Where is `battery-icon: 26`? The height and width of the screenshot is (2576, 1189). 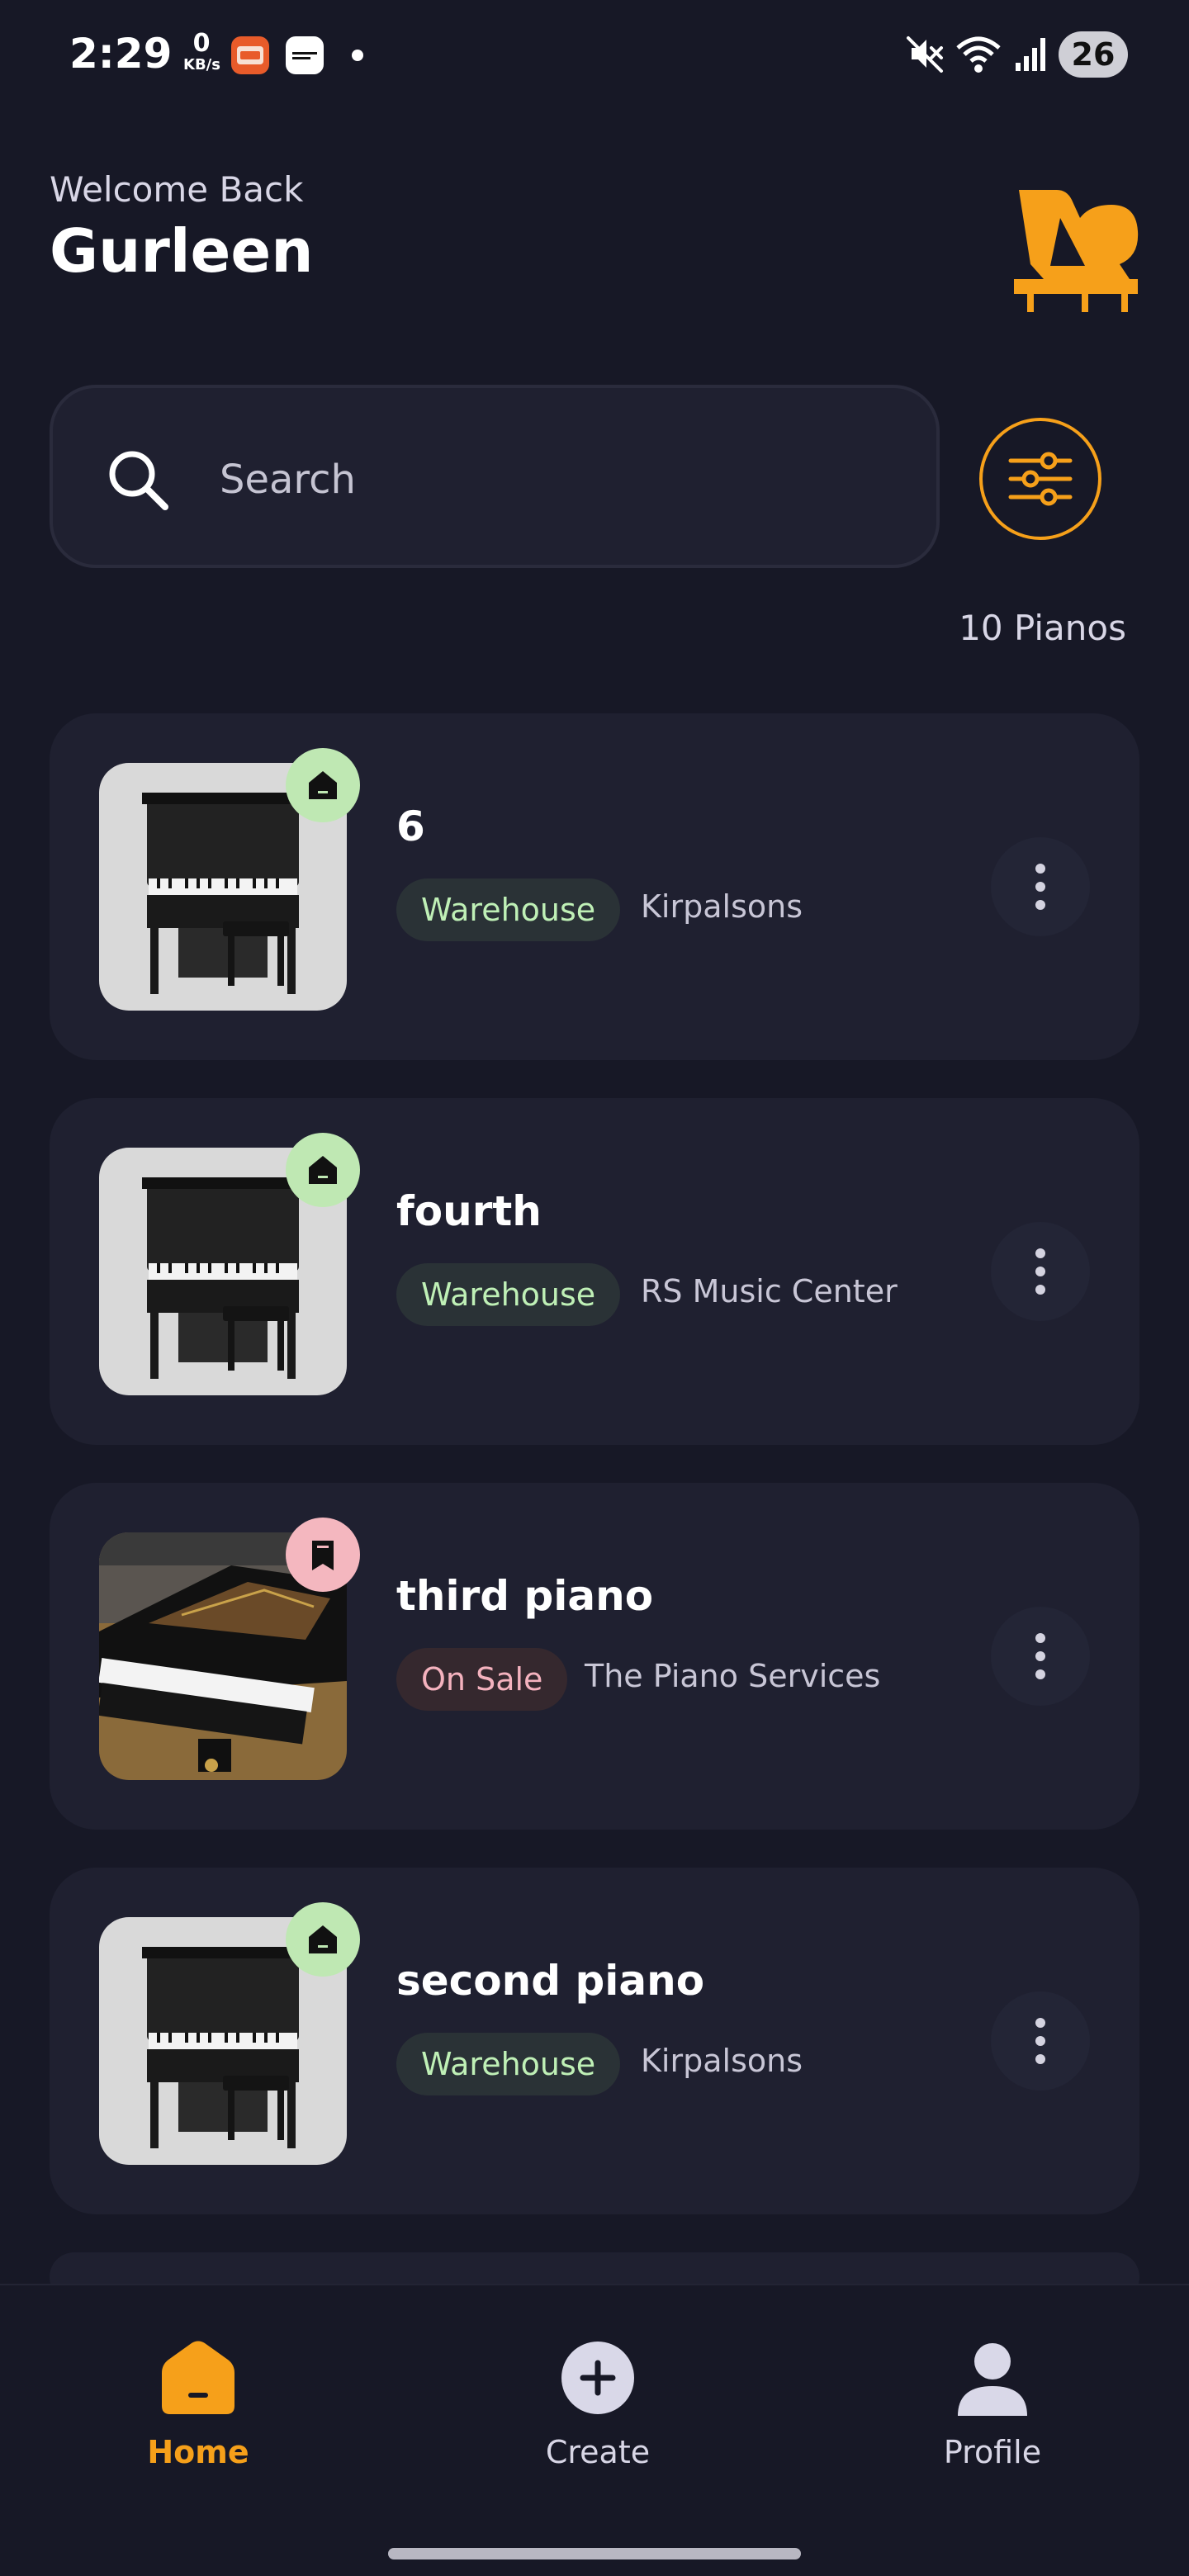
battery-icon: 26 is located at coordinates (1093, 54).